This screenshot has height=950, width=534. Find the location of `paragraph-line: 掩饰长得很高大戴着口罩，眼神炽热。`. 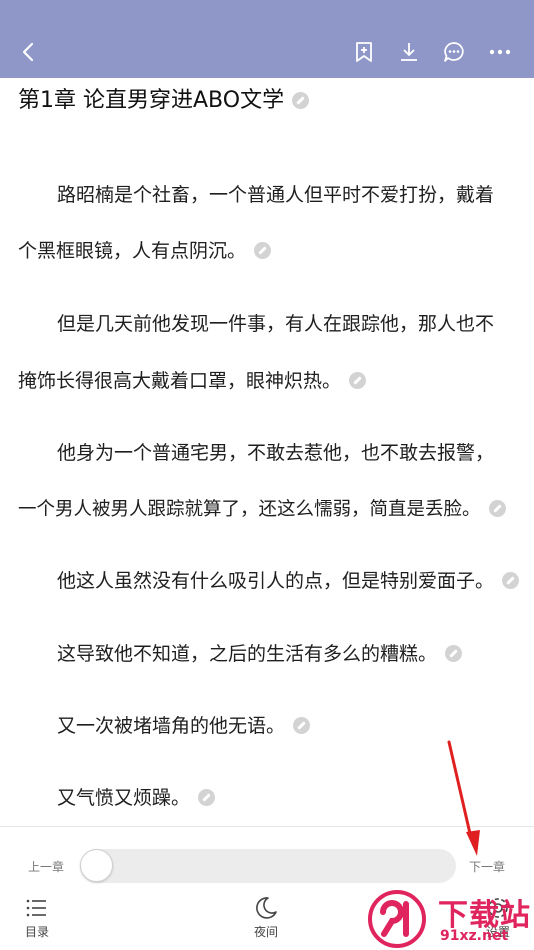

paragraph-line: 掩饰长得很高大戴着口罩，眼神炽热。 is located at coordinates (192, 379).